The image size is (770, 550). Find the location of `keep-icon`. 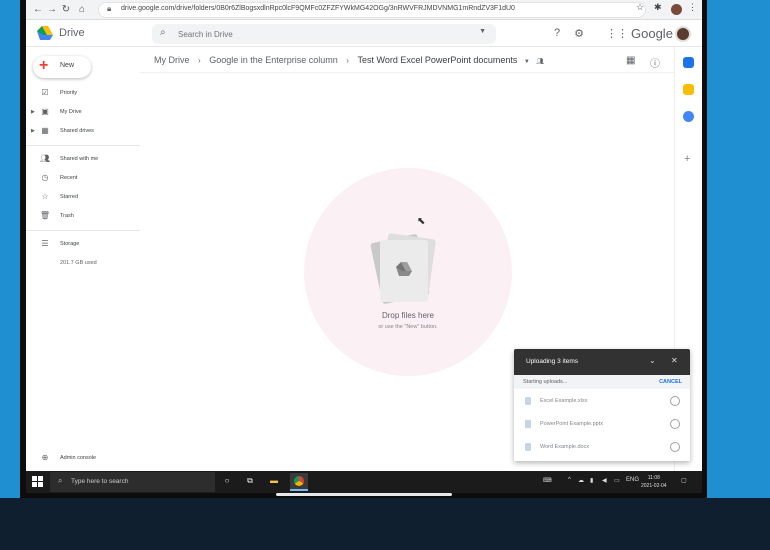

keep-icon is located at coordinates (688, 89).